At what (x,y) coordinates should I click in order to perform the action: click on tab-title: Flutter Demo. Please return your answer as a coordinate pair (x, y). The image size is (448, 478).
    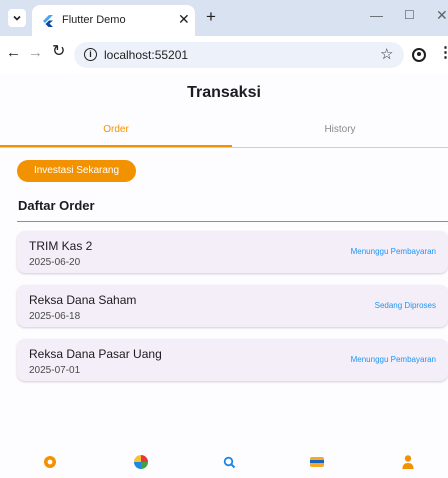
    Looking at the image, I should click on (94, 20).